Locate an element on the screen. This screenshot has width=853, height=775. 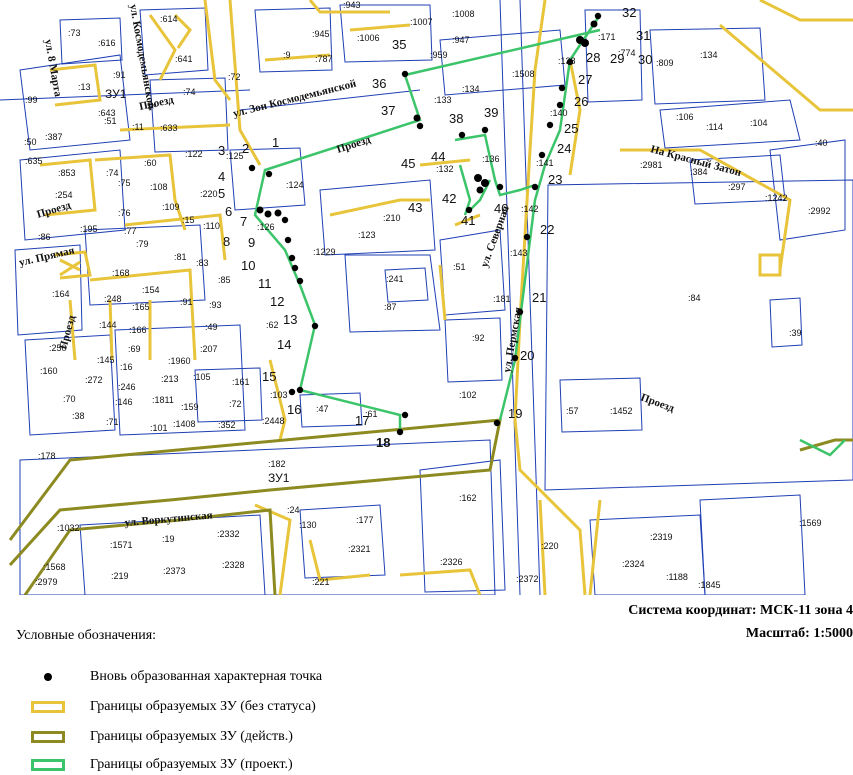
cadastral-number-label: :77 is located at coordinates (130, 231).